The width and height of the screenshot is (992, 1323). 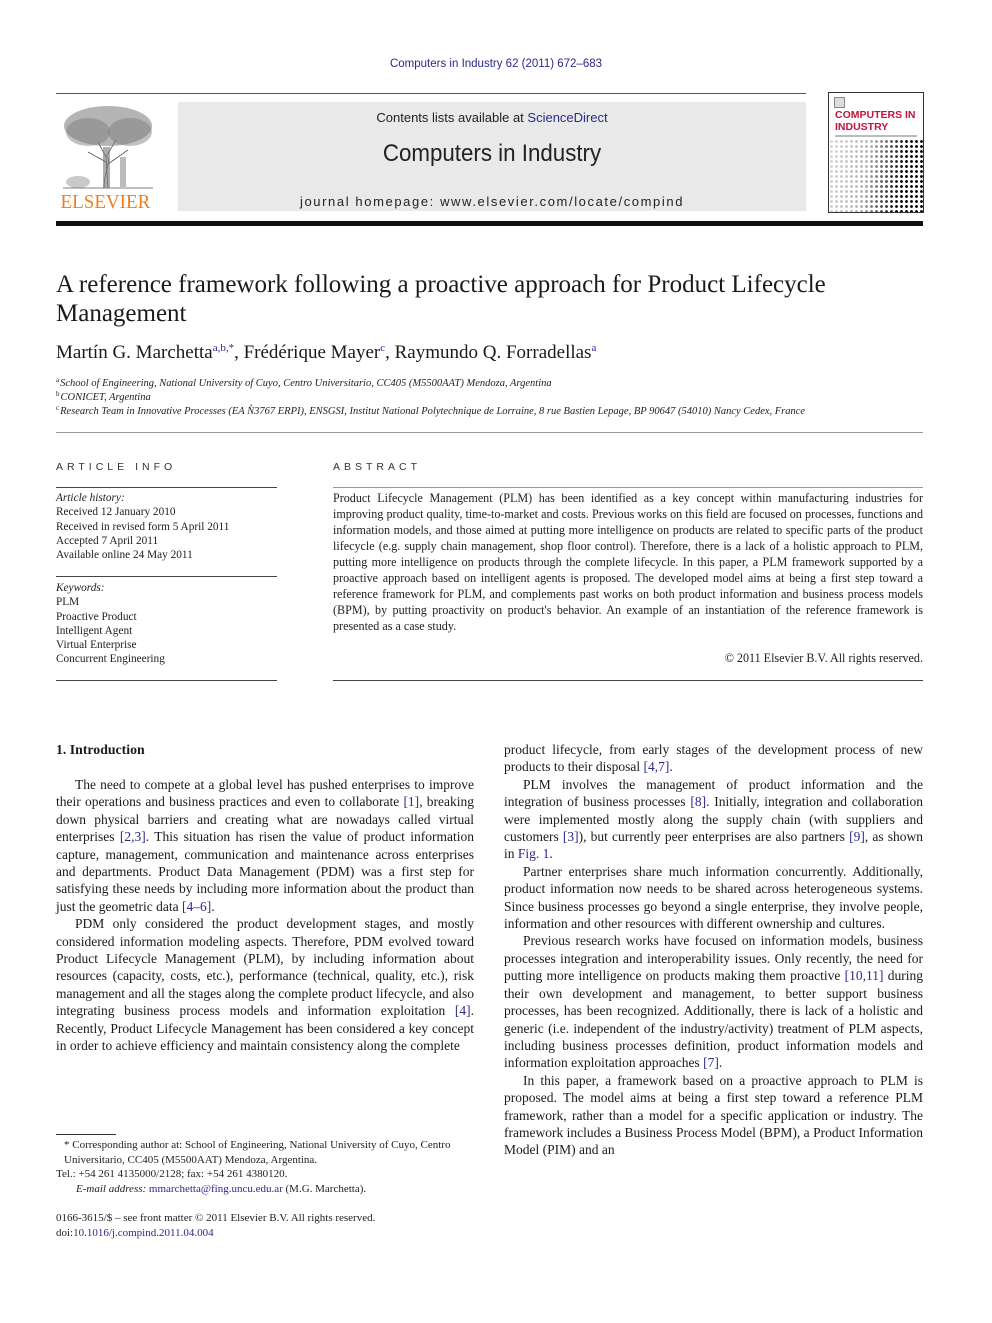 What do you see at coordinates (216, 1189) in the screenshot?
I see `email-link: mmarchetta@fing.uncu.edu.ar` at bounding box center [216, 1189].